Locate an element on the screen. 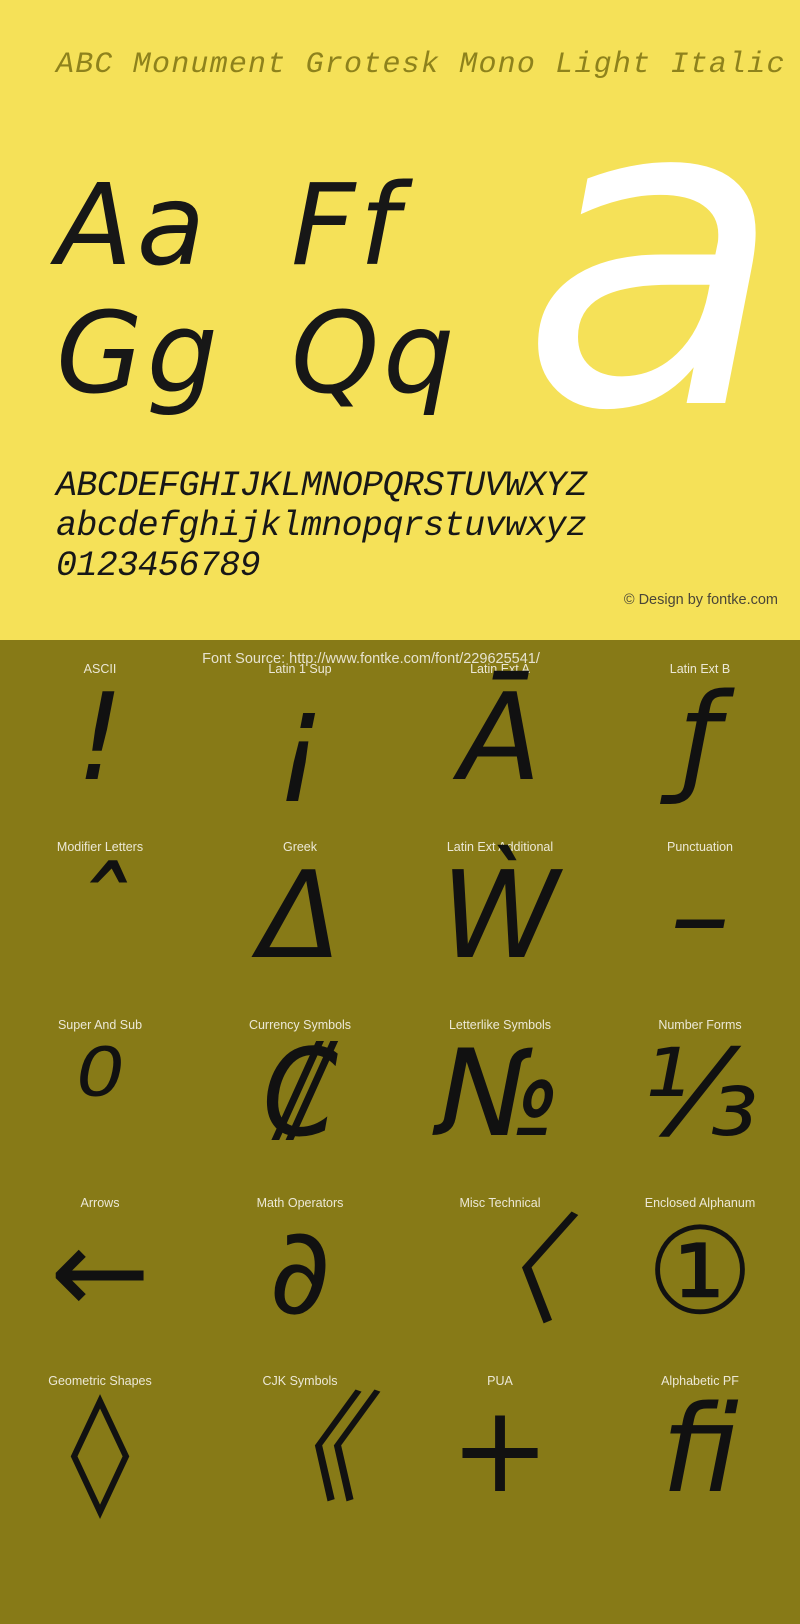 The width and height of the screenshot is (800, 1624). letter-pair-aa: Aa is located at coordinates (133, 226).